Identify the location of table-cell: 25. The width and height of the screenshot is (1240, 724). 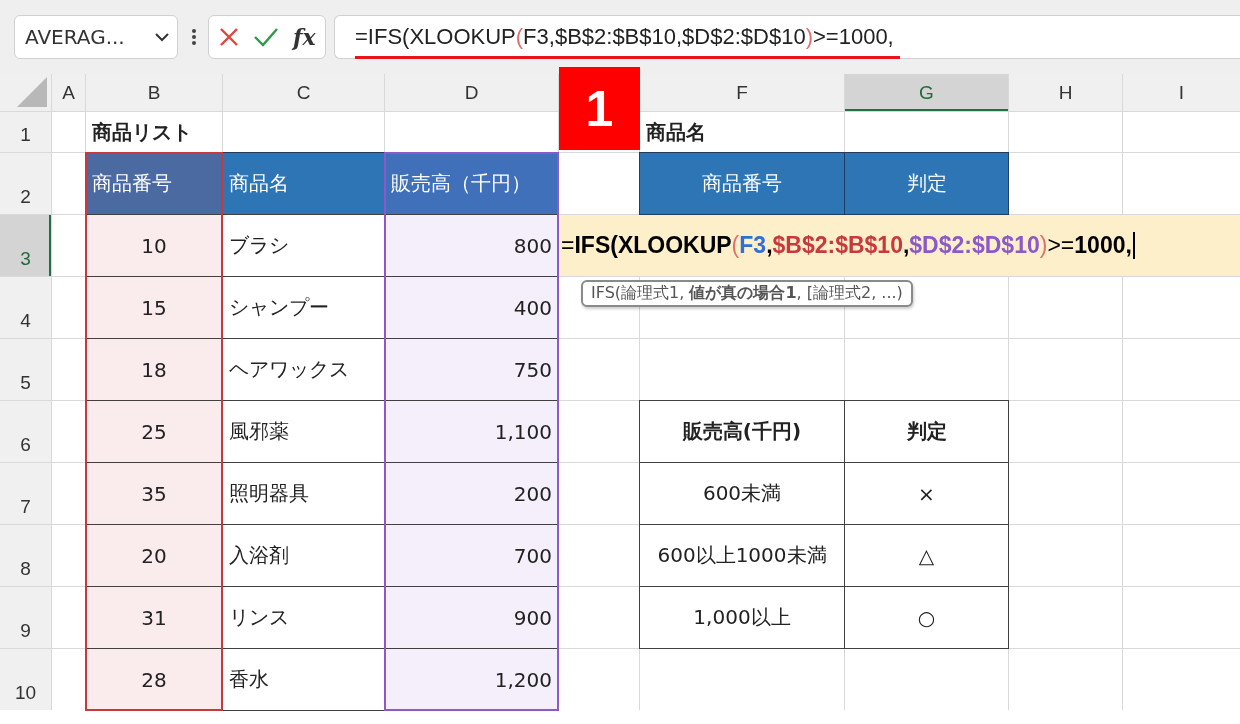
(154, 431).